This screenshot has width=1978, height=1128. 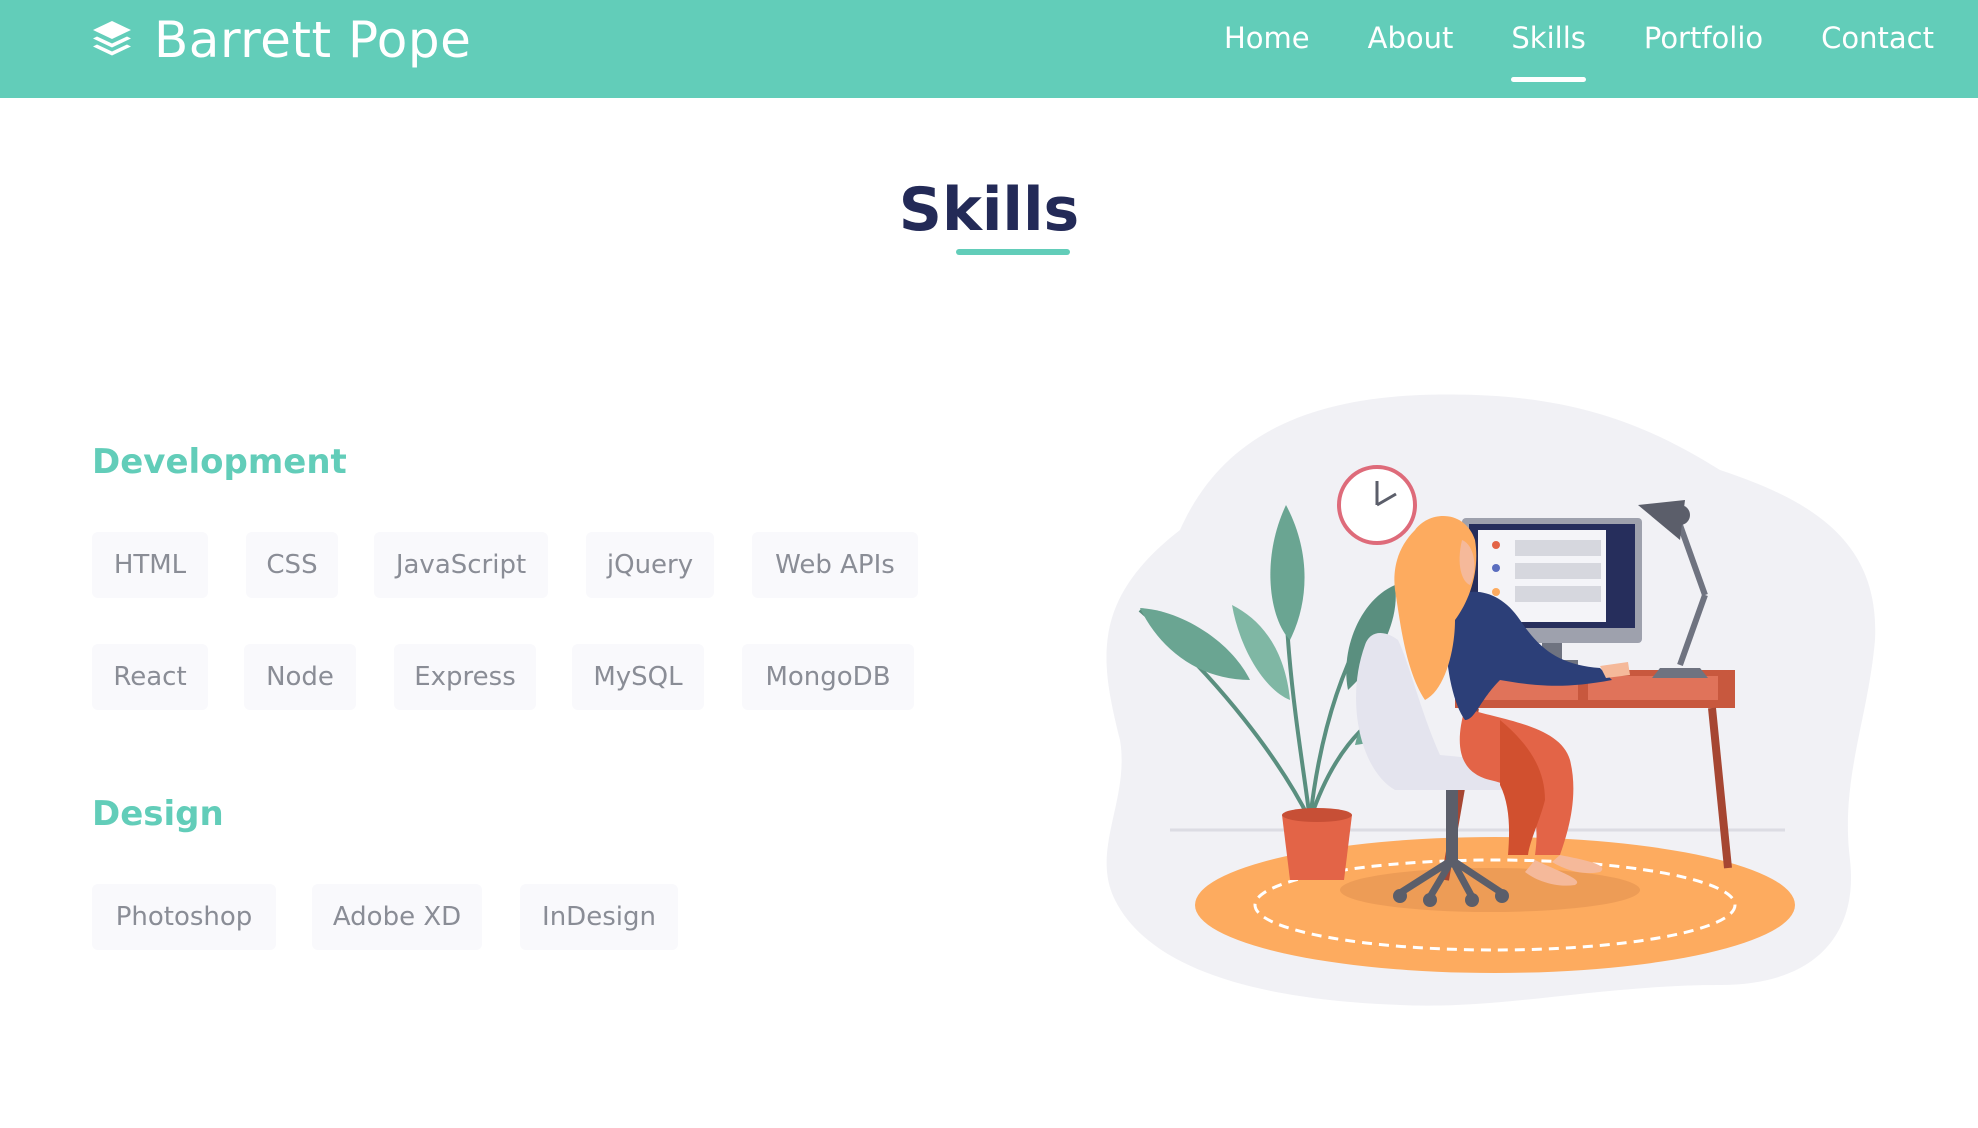 What do you see at coordinates (184, 917) in the screenshot?
I see `skill-chip-photoshop: Photoshop` at bounding box center [184, 917].